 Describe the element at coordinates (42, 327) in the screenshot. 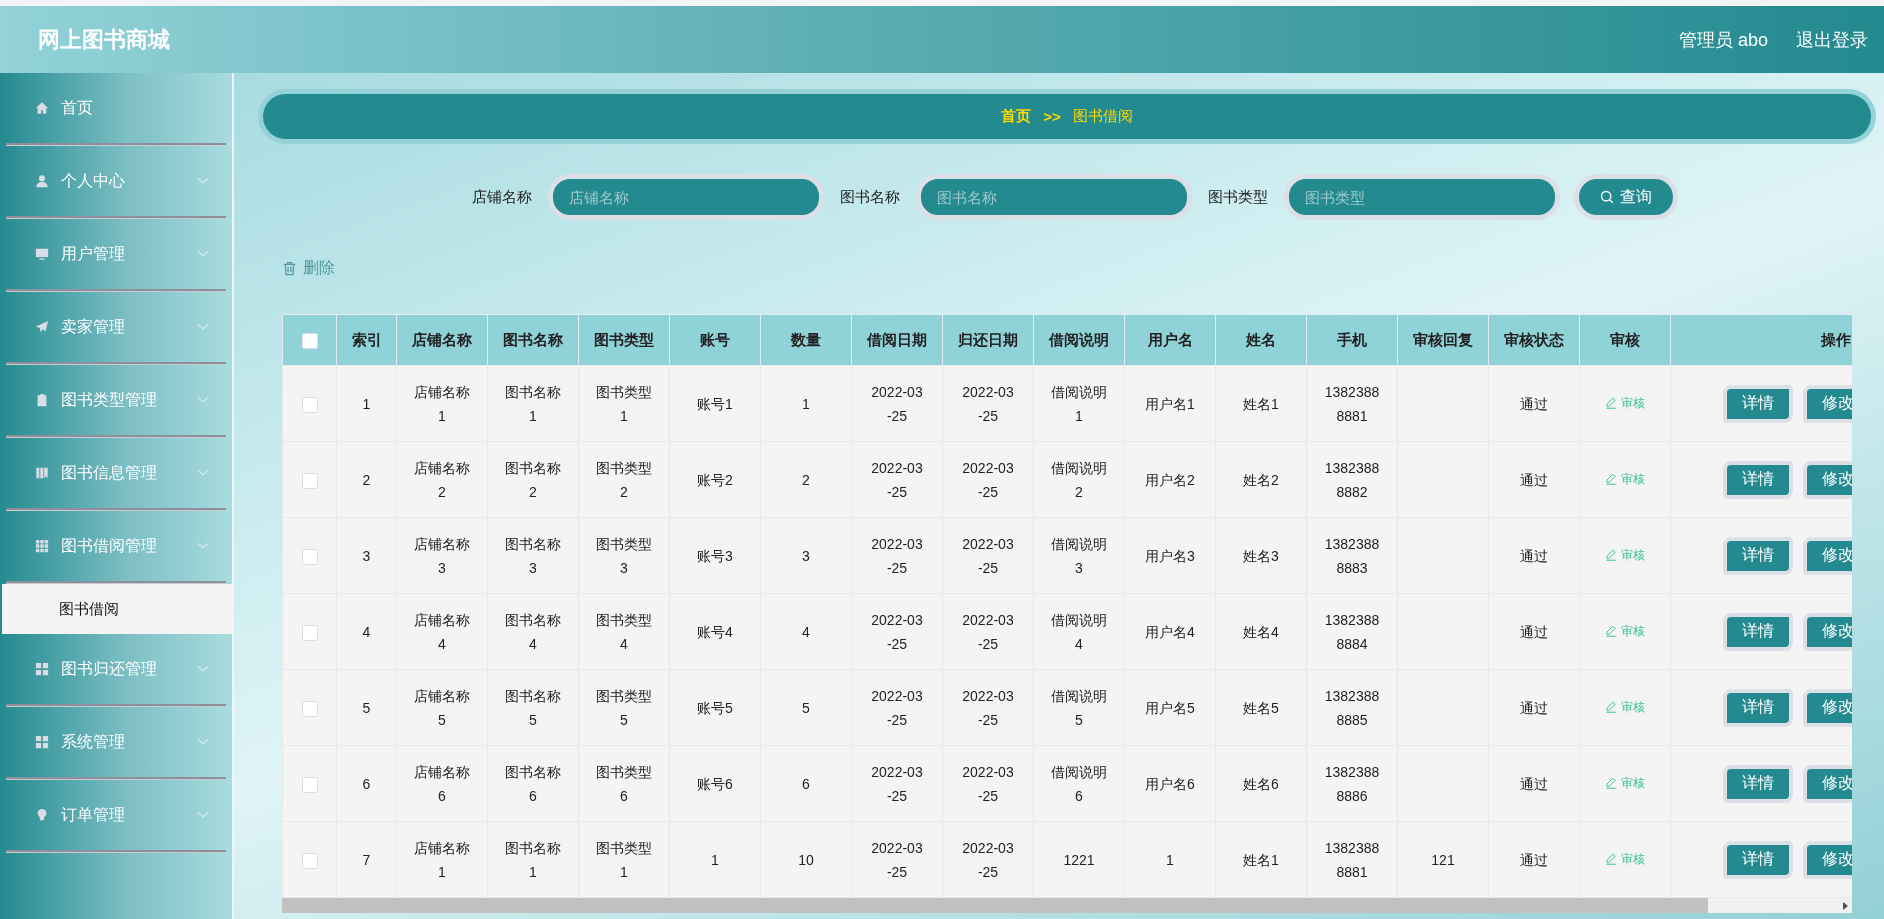

I see `paper-plane-icon` at that location.